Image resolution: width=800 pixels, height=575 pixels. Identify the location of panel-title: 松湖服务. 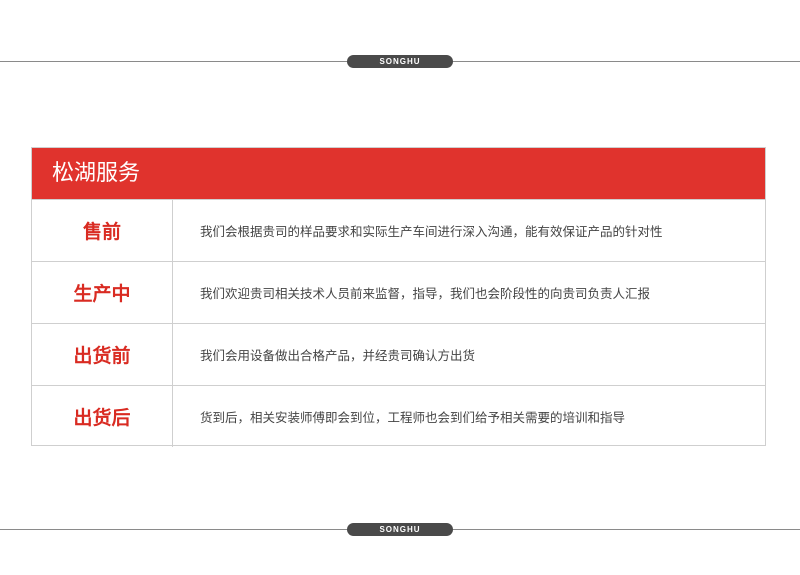
(398, 173).